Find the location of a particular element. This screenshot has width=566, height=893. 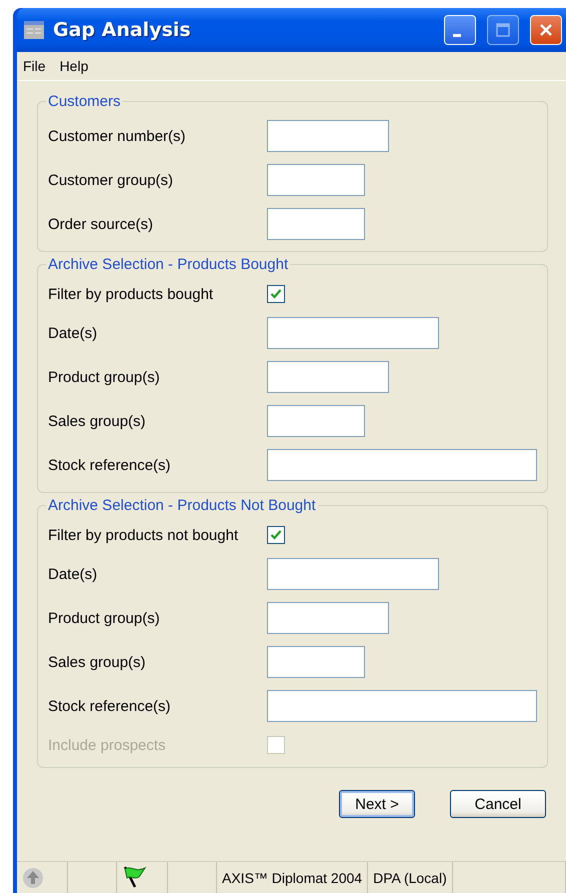

maximize-icon is located at coordinates (503, 30).